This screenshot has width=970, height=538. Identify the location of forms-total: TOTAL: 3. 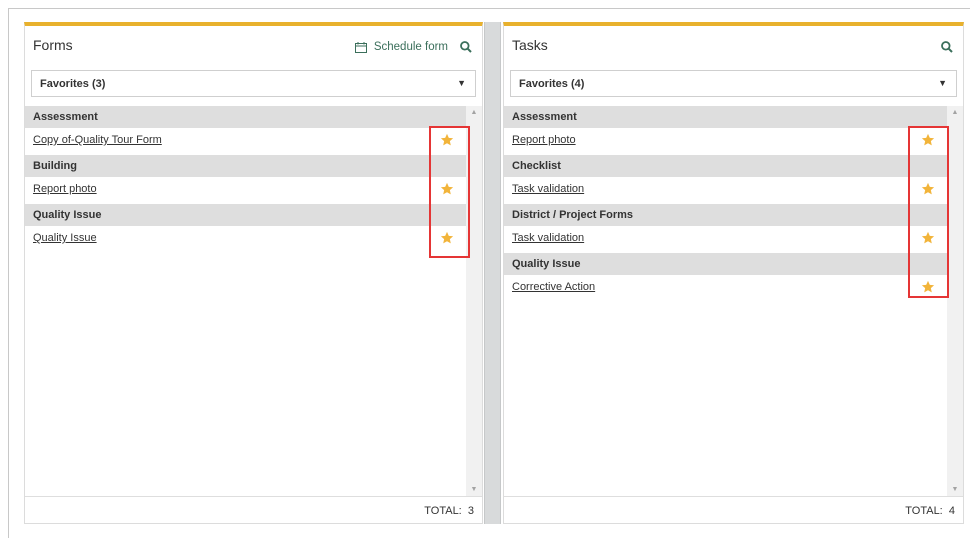
(449, 511).